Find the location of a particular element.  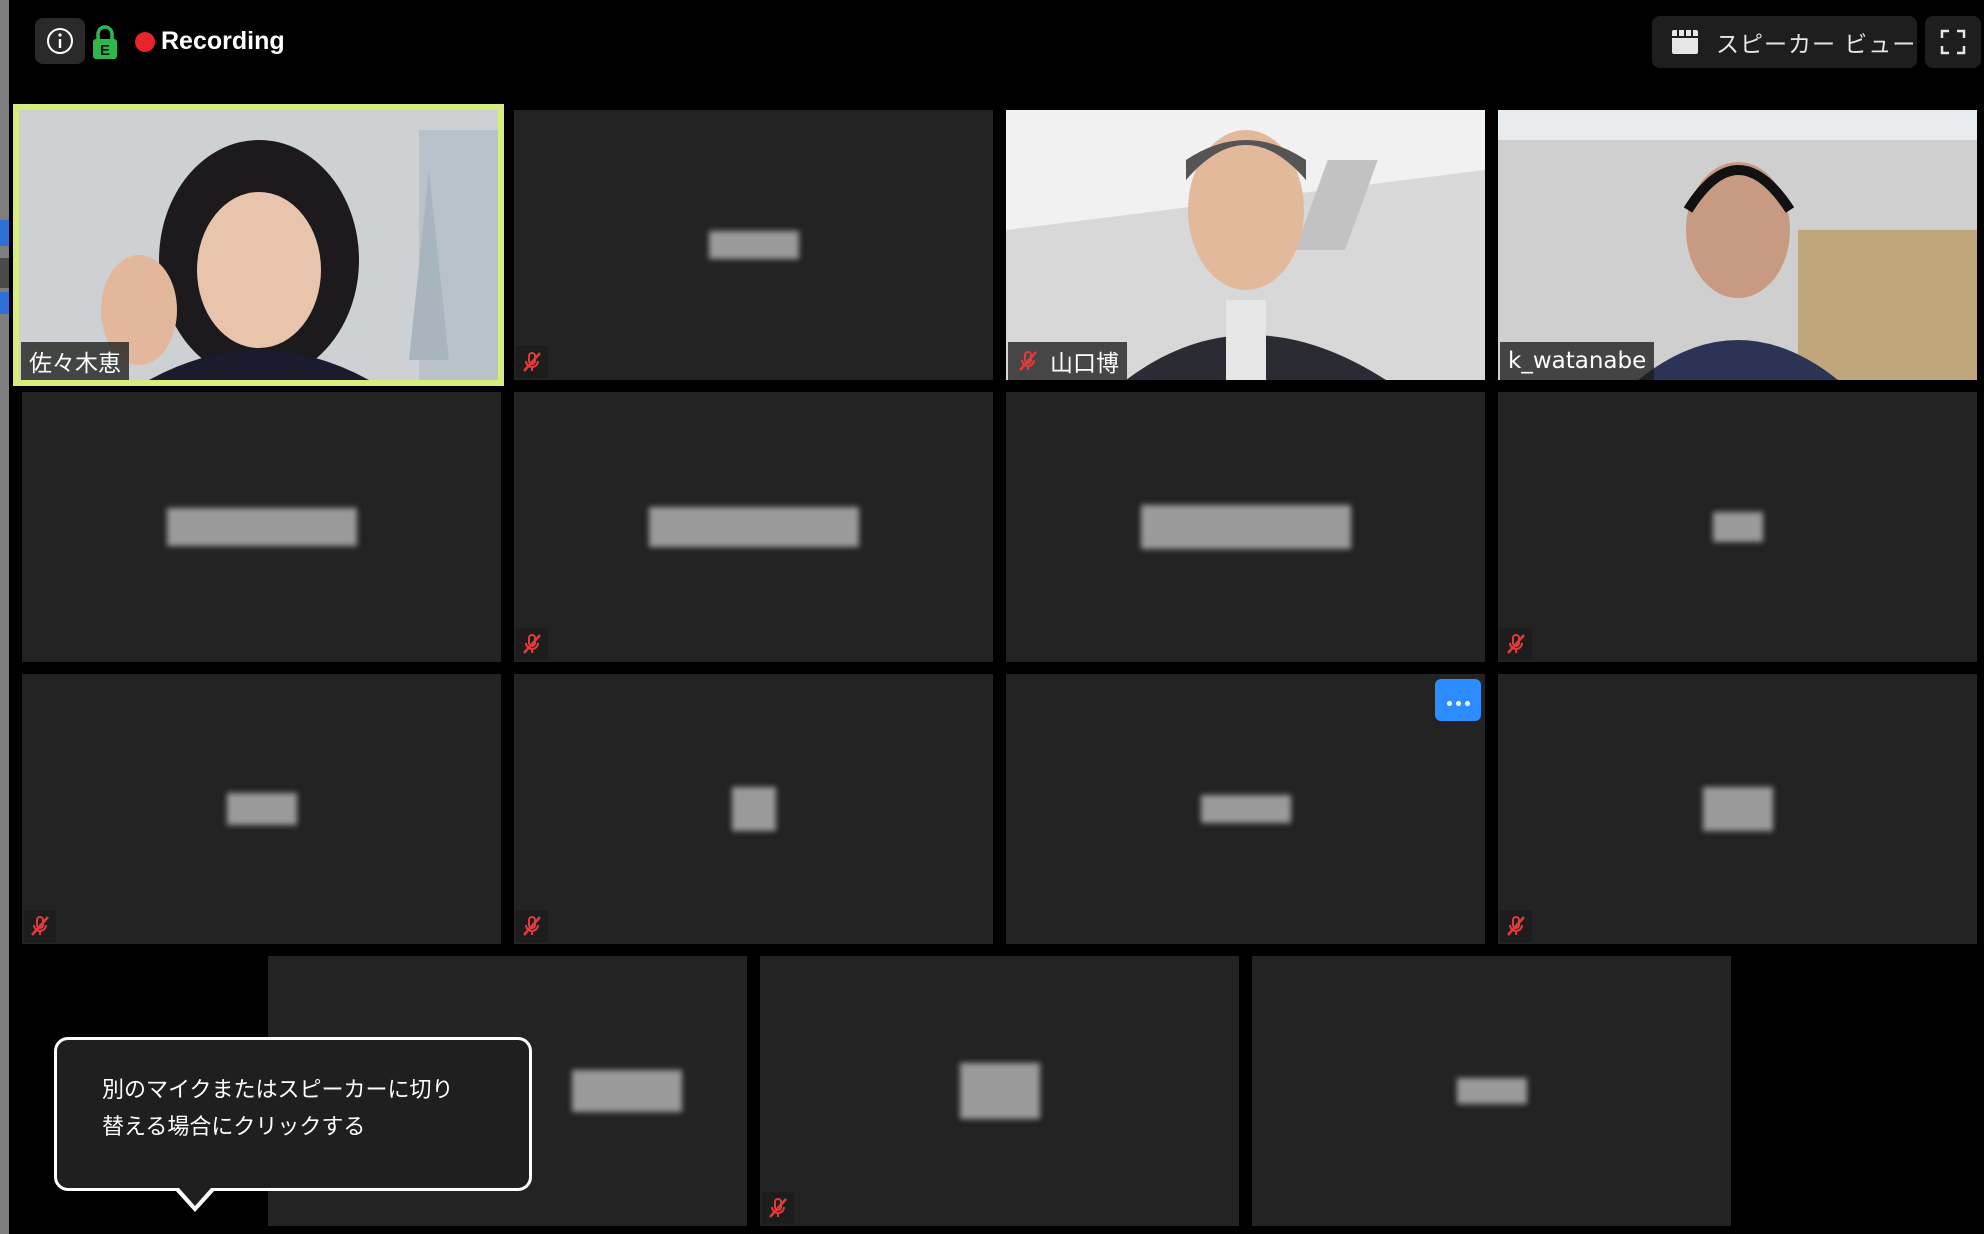

participant-tile: 山口博 is located at coordinates (1245, 245).